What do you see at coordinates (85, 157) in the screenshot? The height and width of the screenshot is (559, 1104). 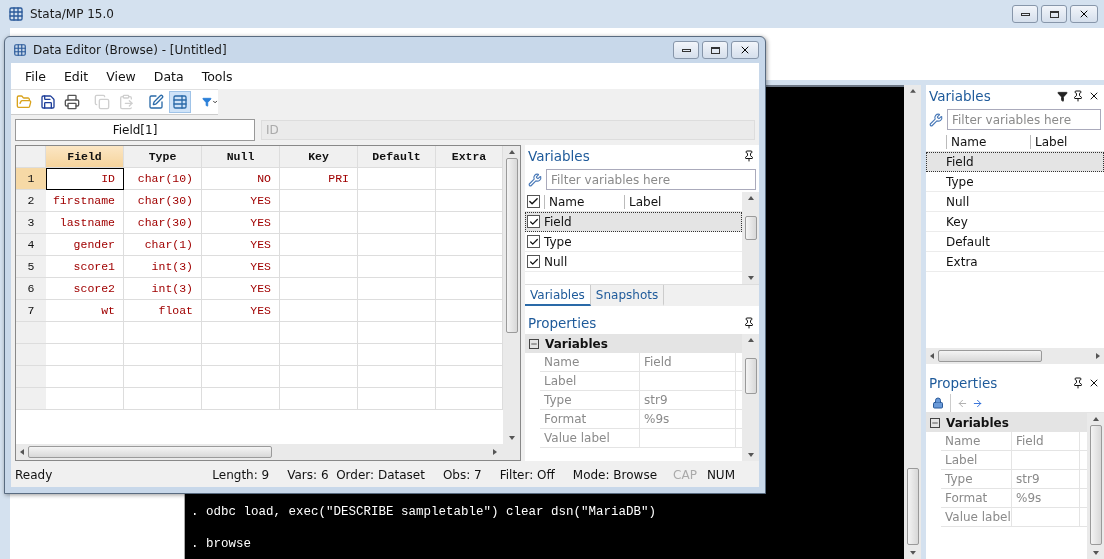 I see `column-header: Field` at bounding box center [85, 157].